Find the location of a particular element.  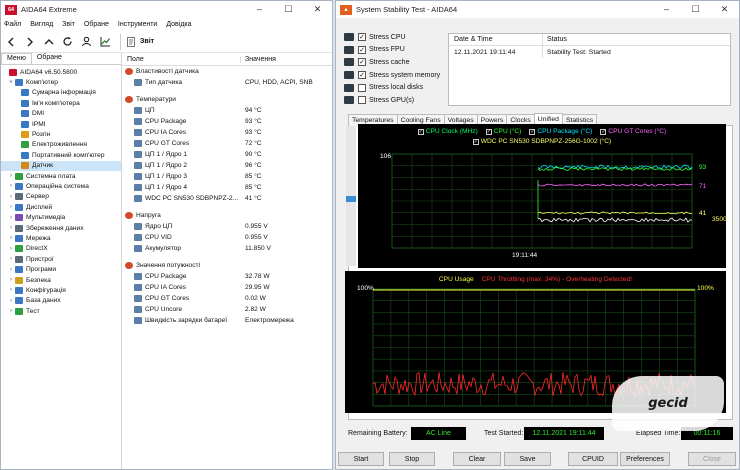

property-row: CPU IA Cores 29.95 W is located at coordinates (227, 287).